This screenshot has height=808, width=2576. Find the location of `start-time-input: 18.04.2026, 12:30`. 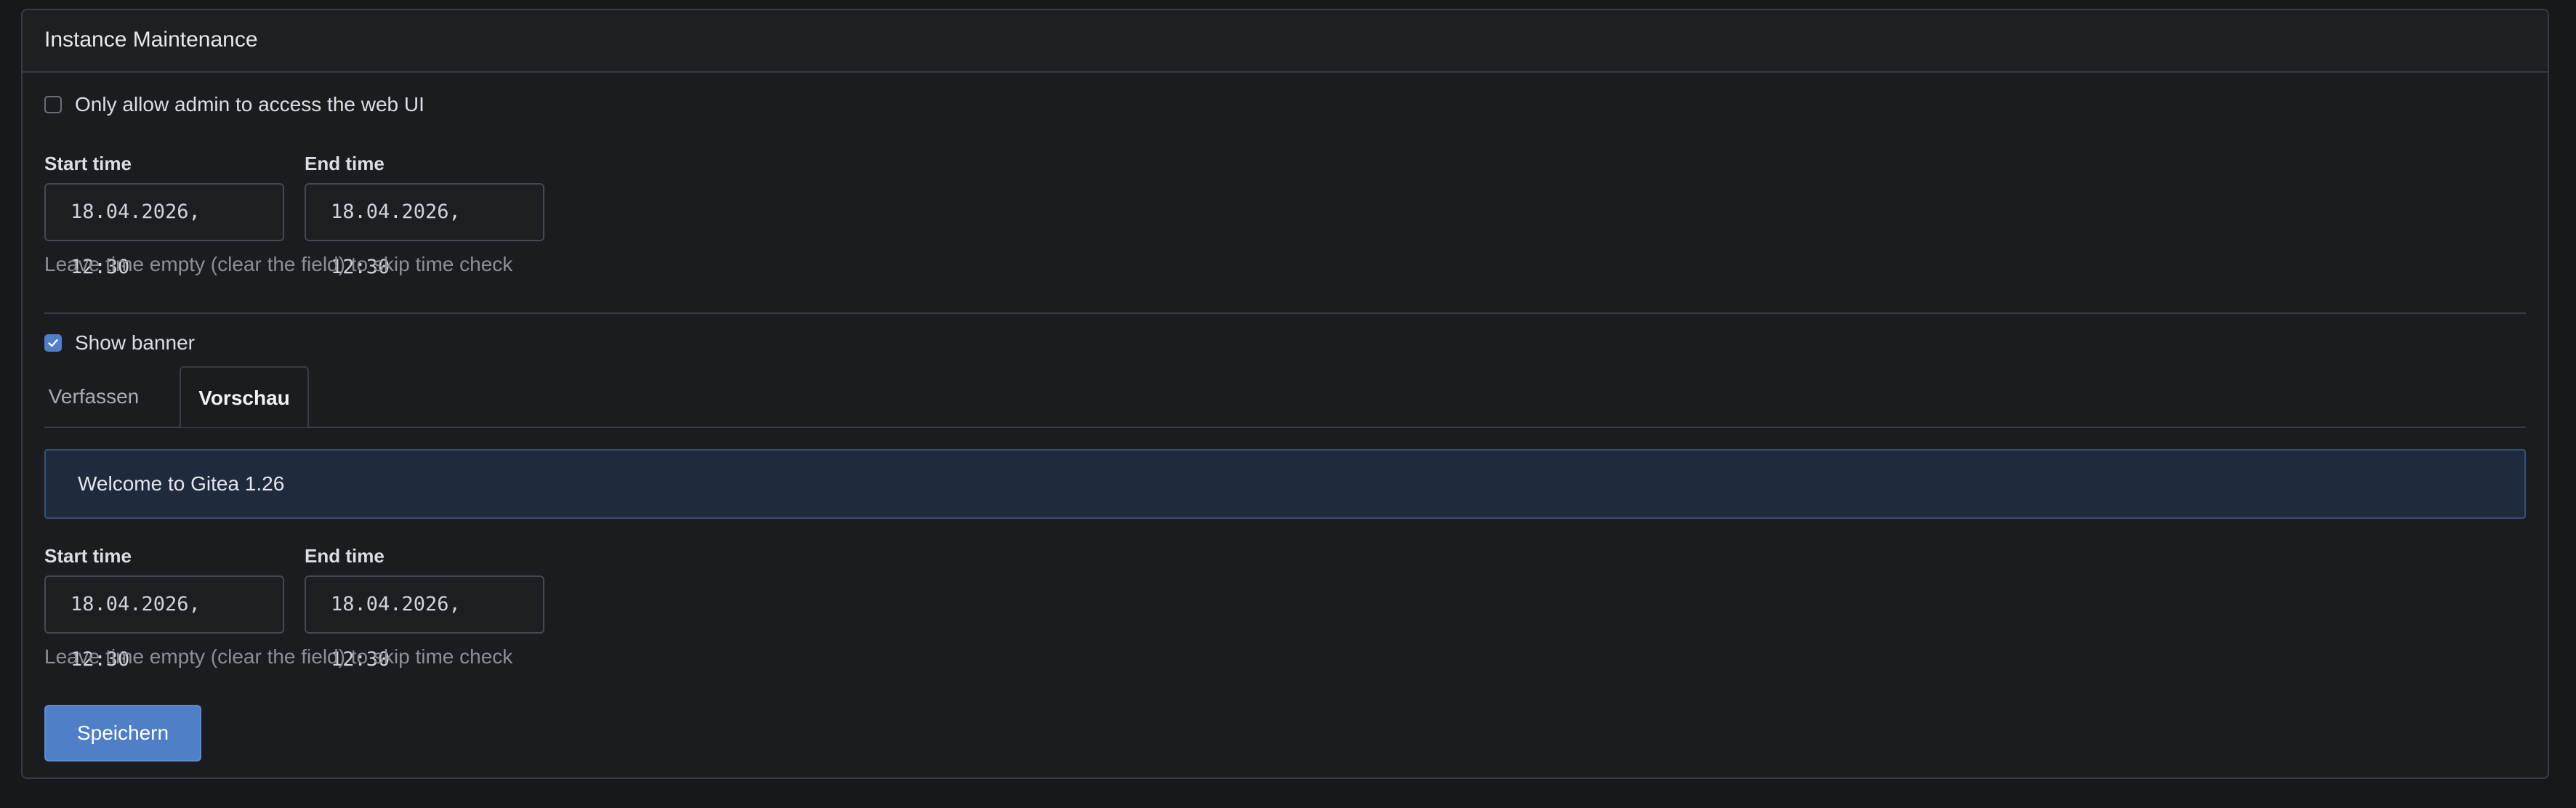

start-time-input: 18.04.2026, 12:30 is located at coordinates (164, 230).